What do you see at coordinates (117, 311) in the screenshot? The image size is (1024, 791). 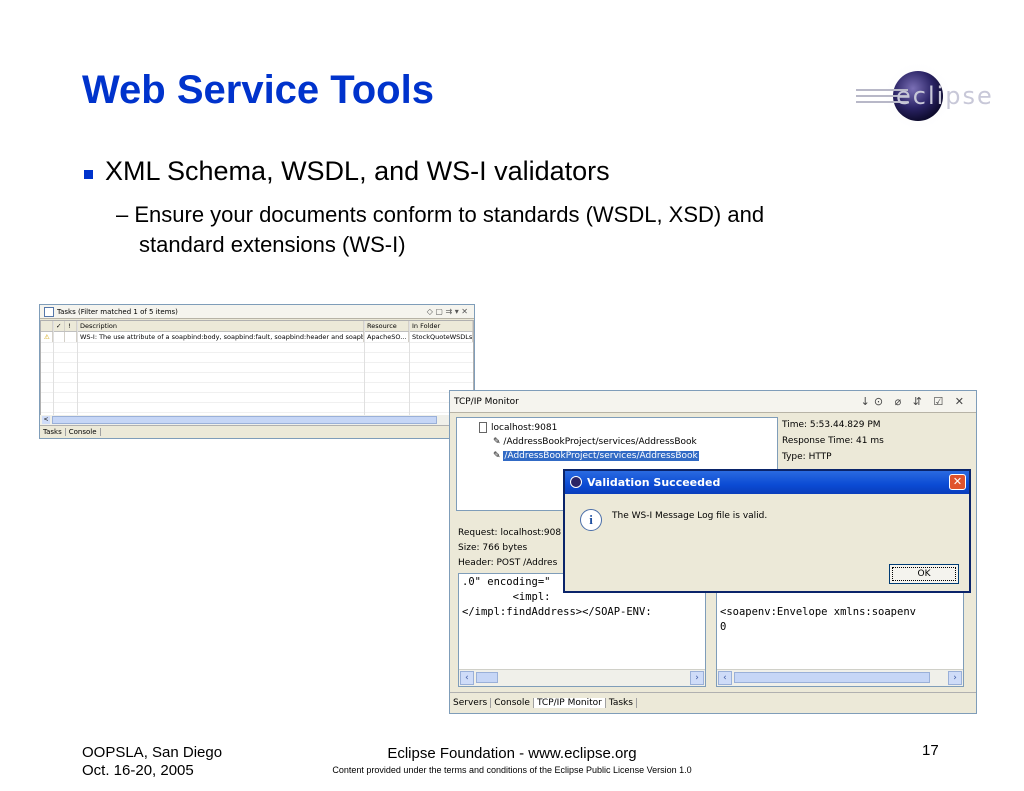 I see `tasks-title: Tasks (Filter matched 1 of 5 items)` at bounding box center [117, 311].